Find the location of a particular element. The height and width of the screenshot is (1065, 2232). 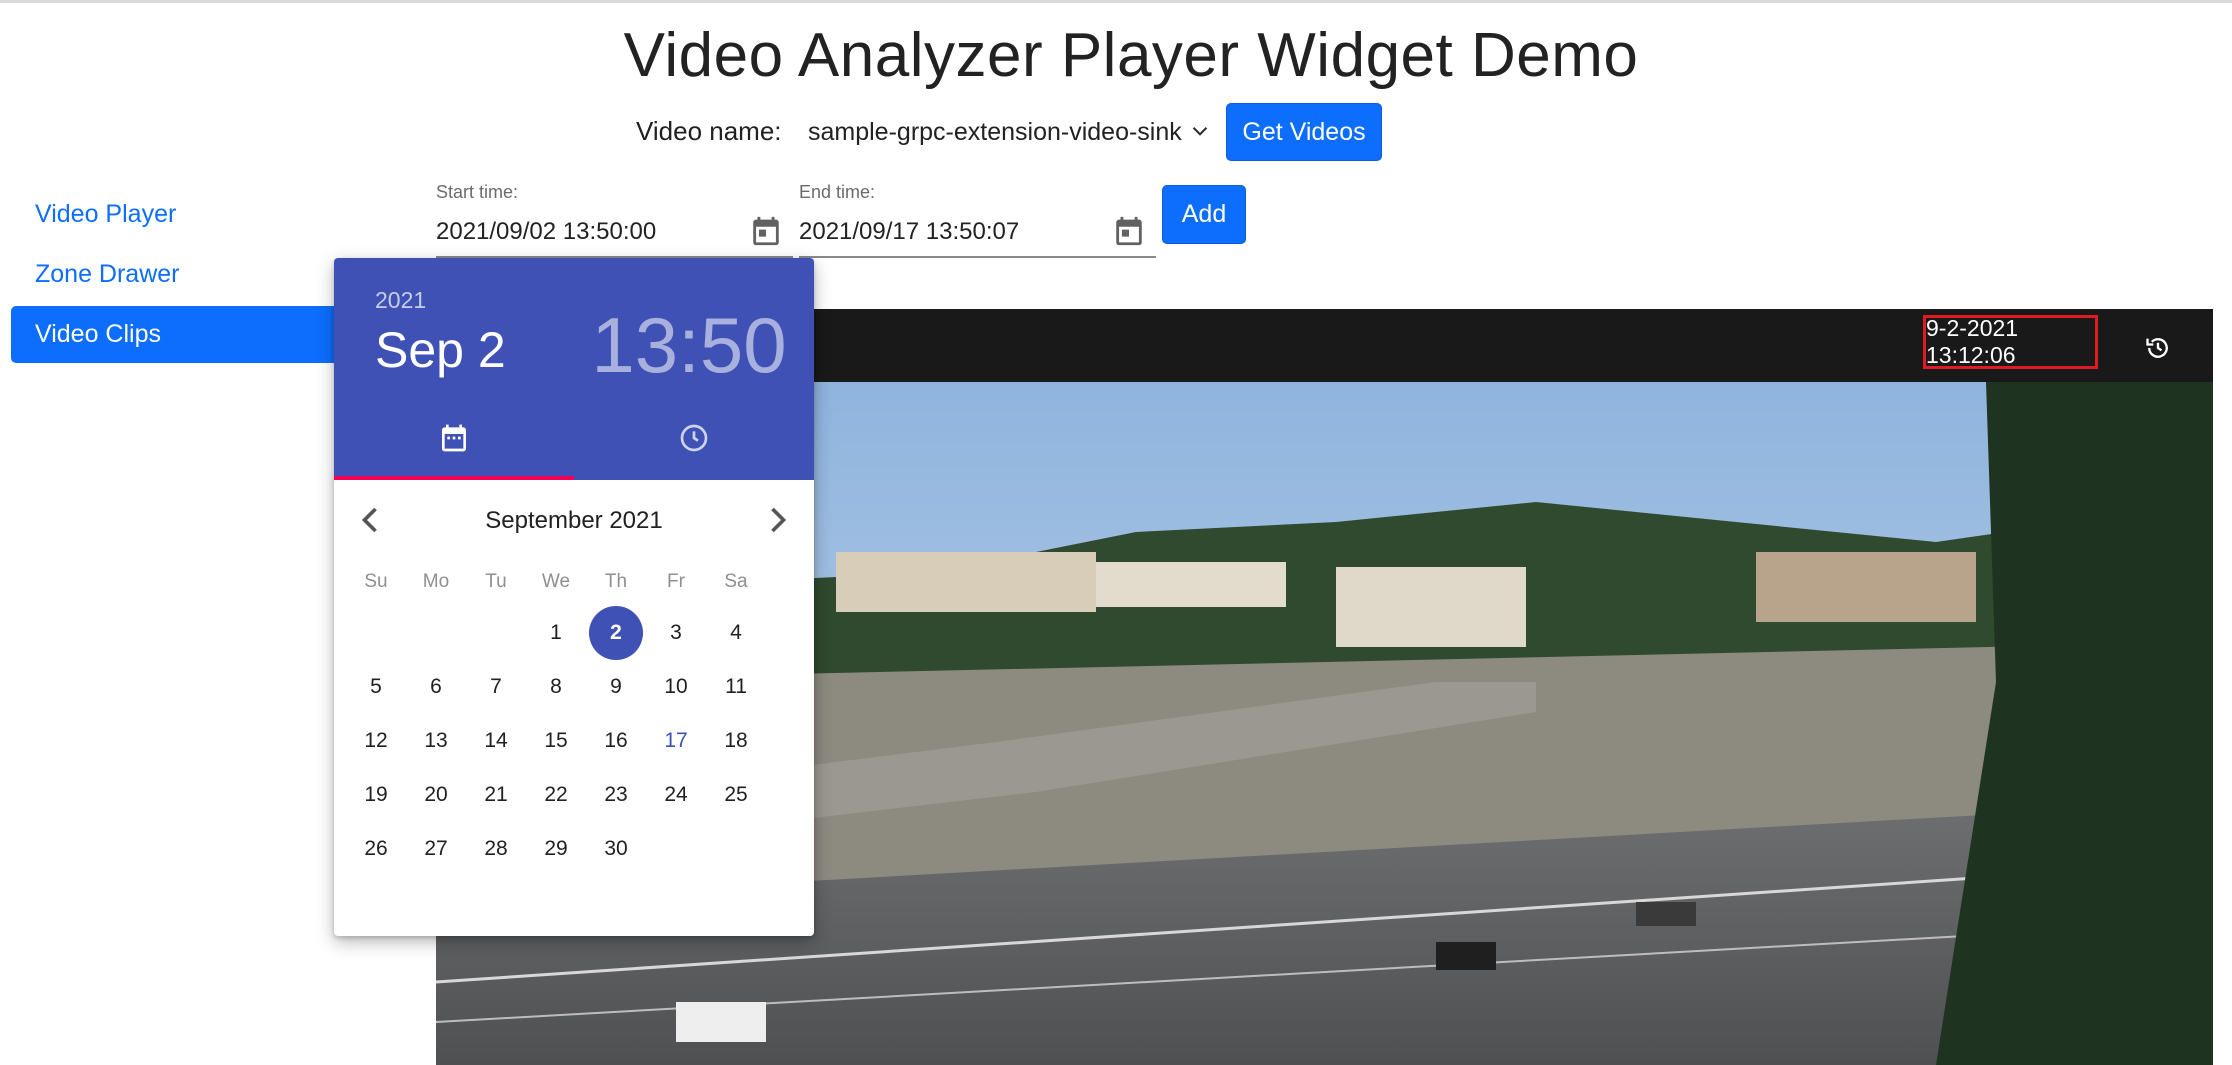

end-time-field: End time: 2021/09/17 13:50:07 is located at coordinates (977, 219).